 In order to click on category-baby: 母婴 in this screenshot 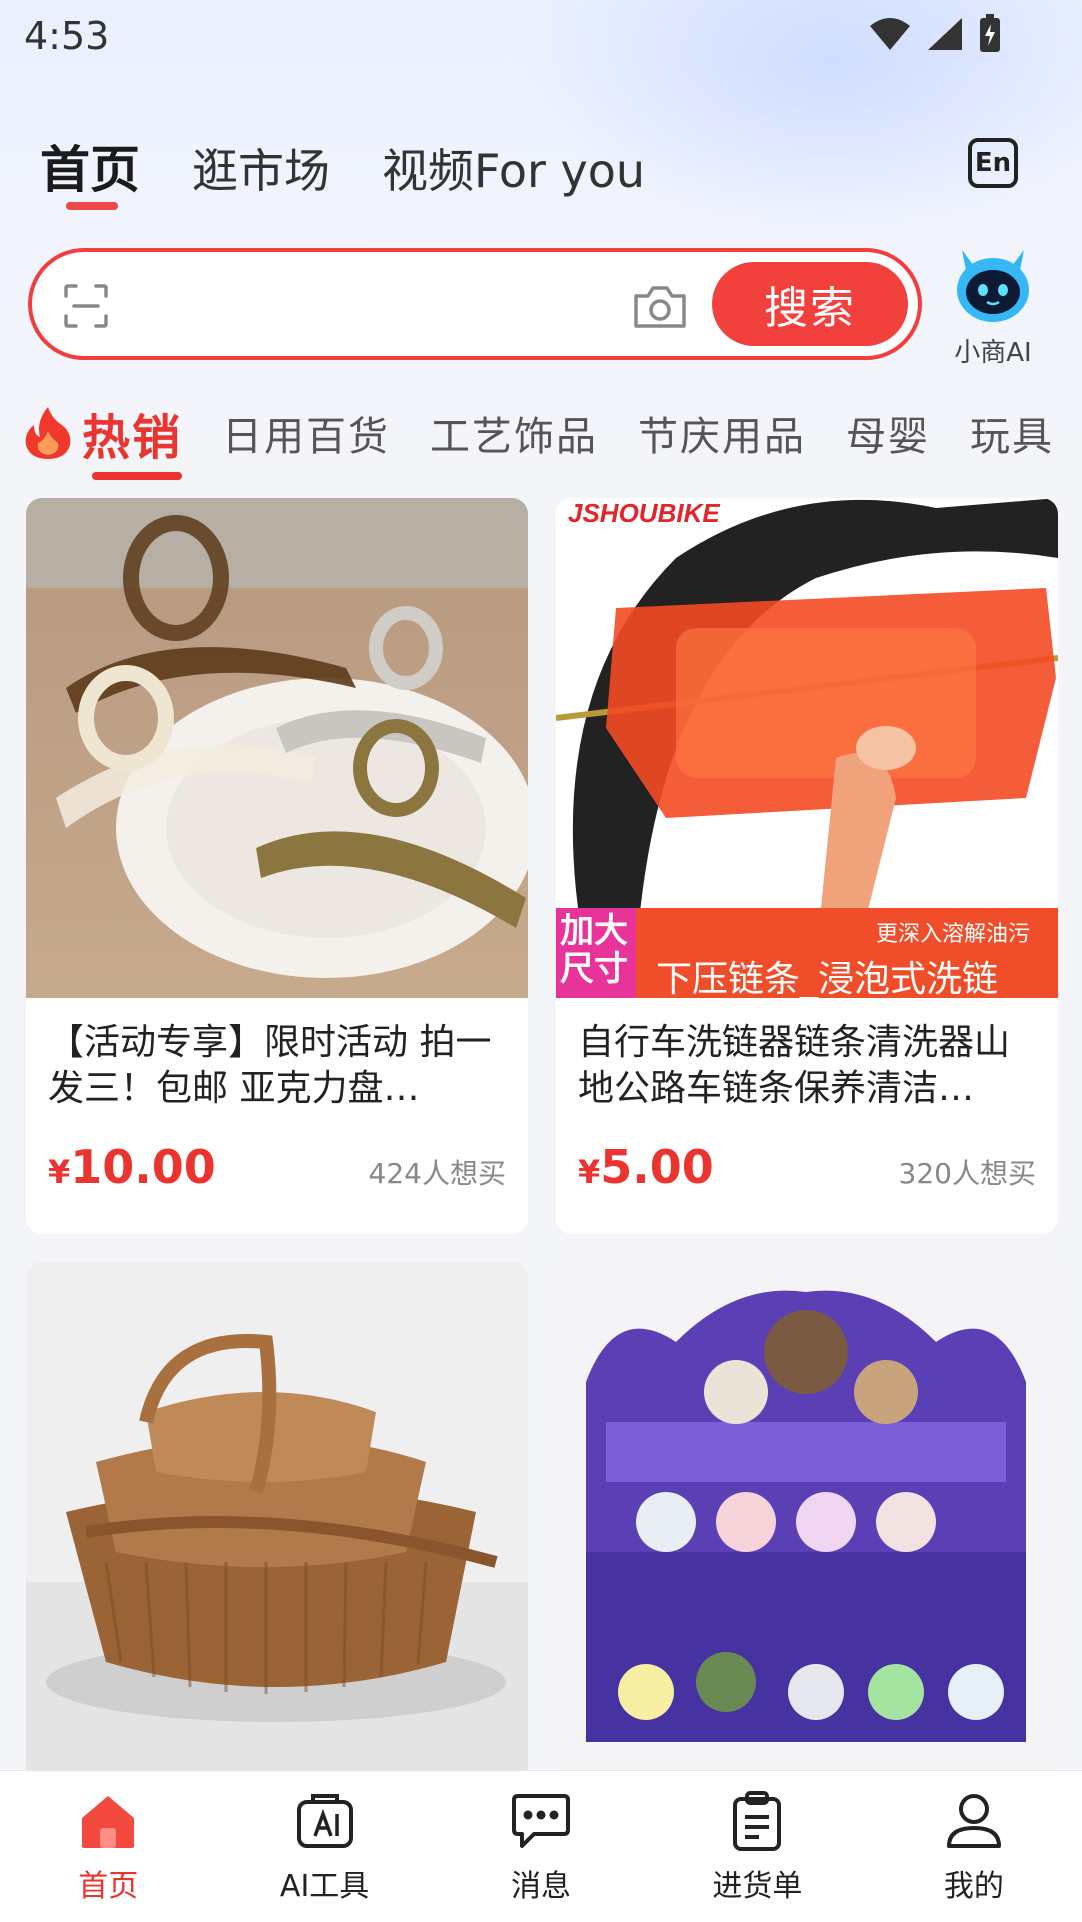, I will do `click(888, 433)`.